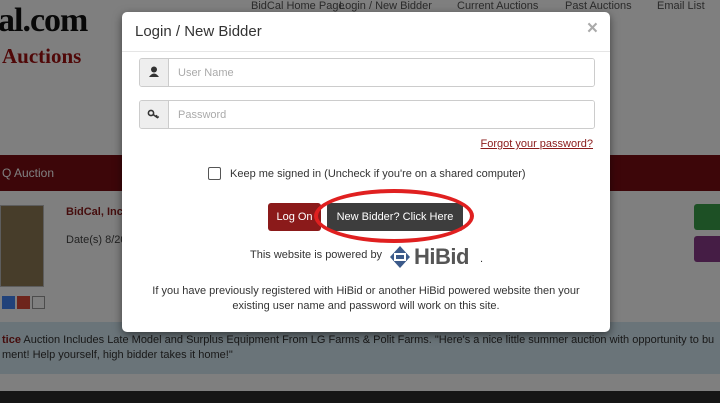  What do you see at coordinates (400, 257) in the screenshot?
I see `hibid-mark-icon` at bounding box center [400, 257].